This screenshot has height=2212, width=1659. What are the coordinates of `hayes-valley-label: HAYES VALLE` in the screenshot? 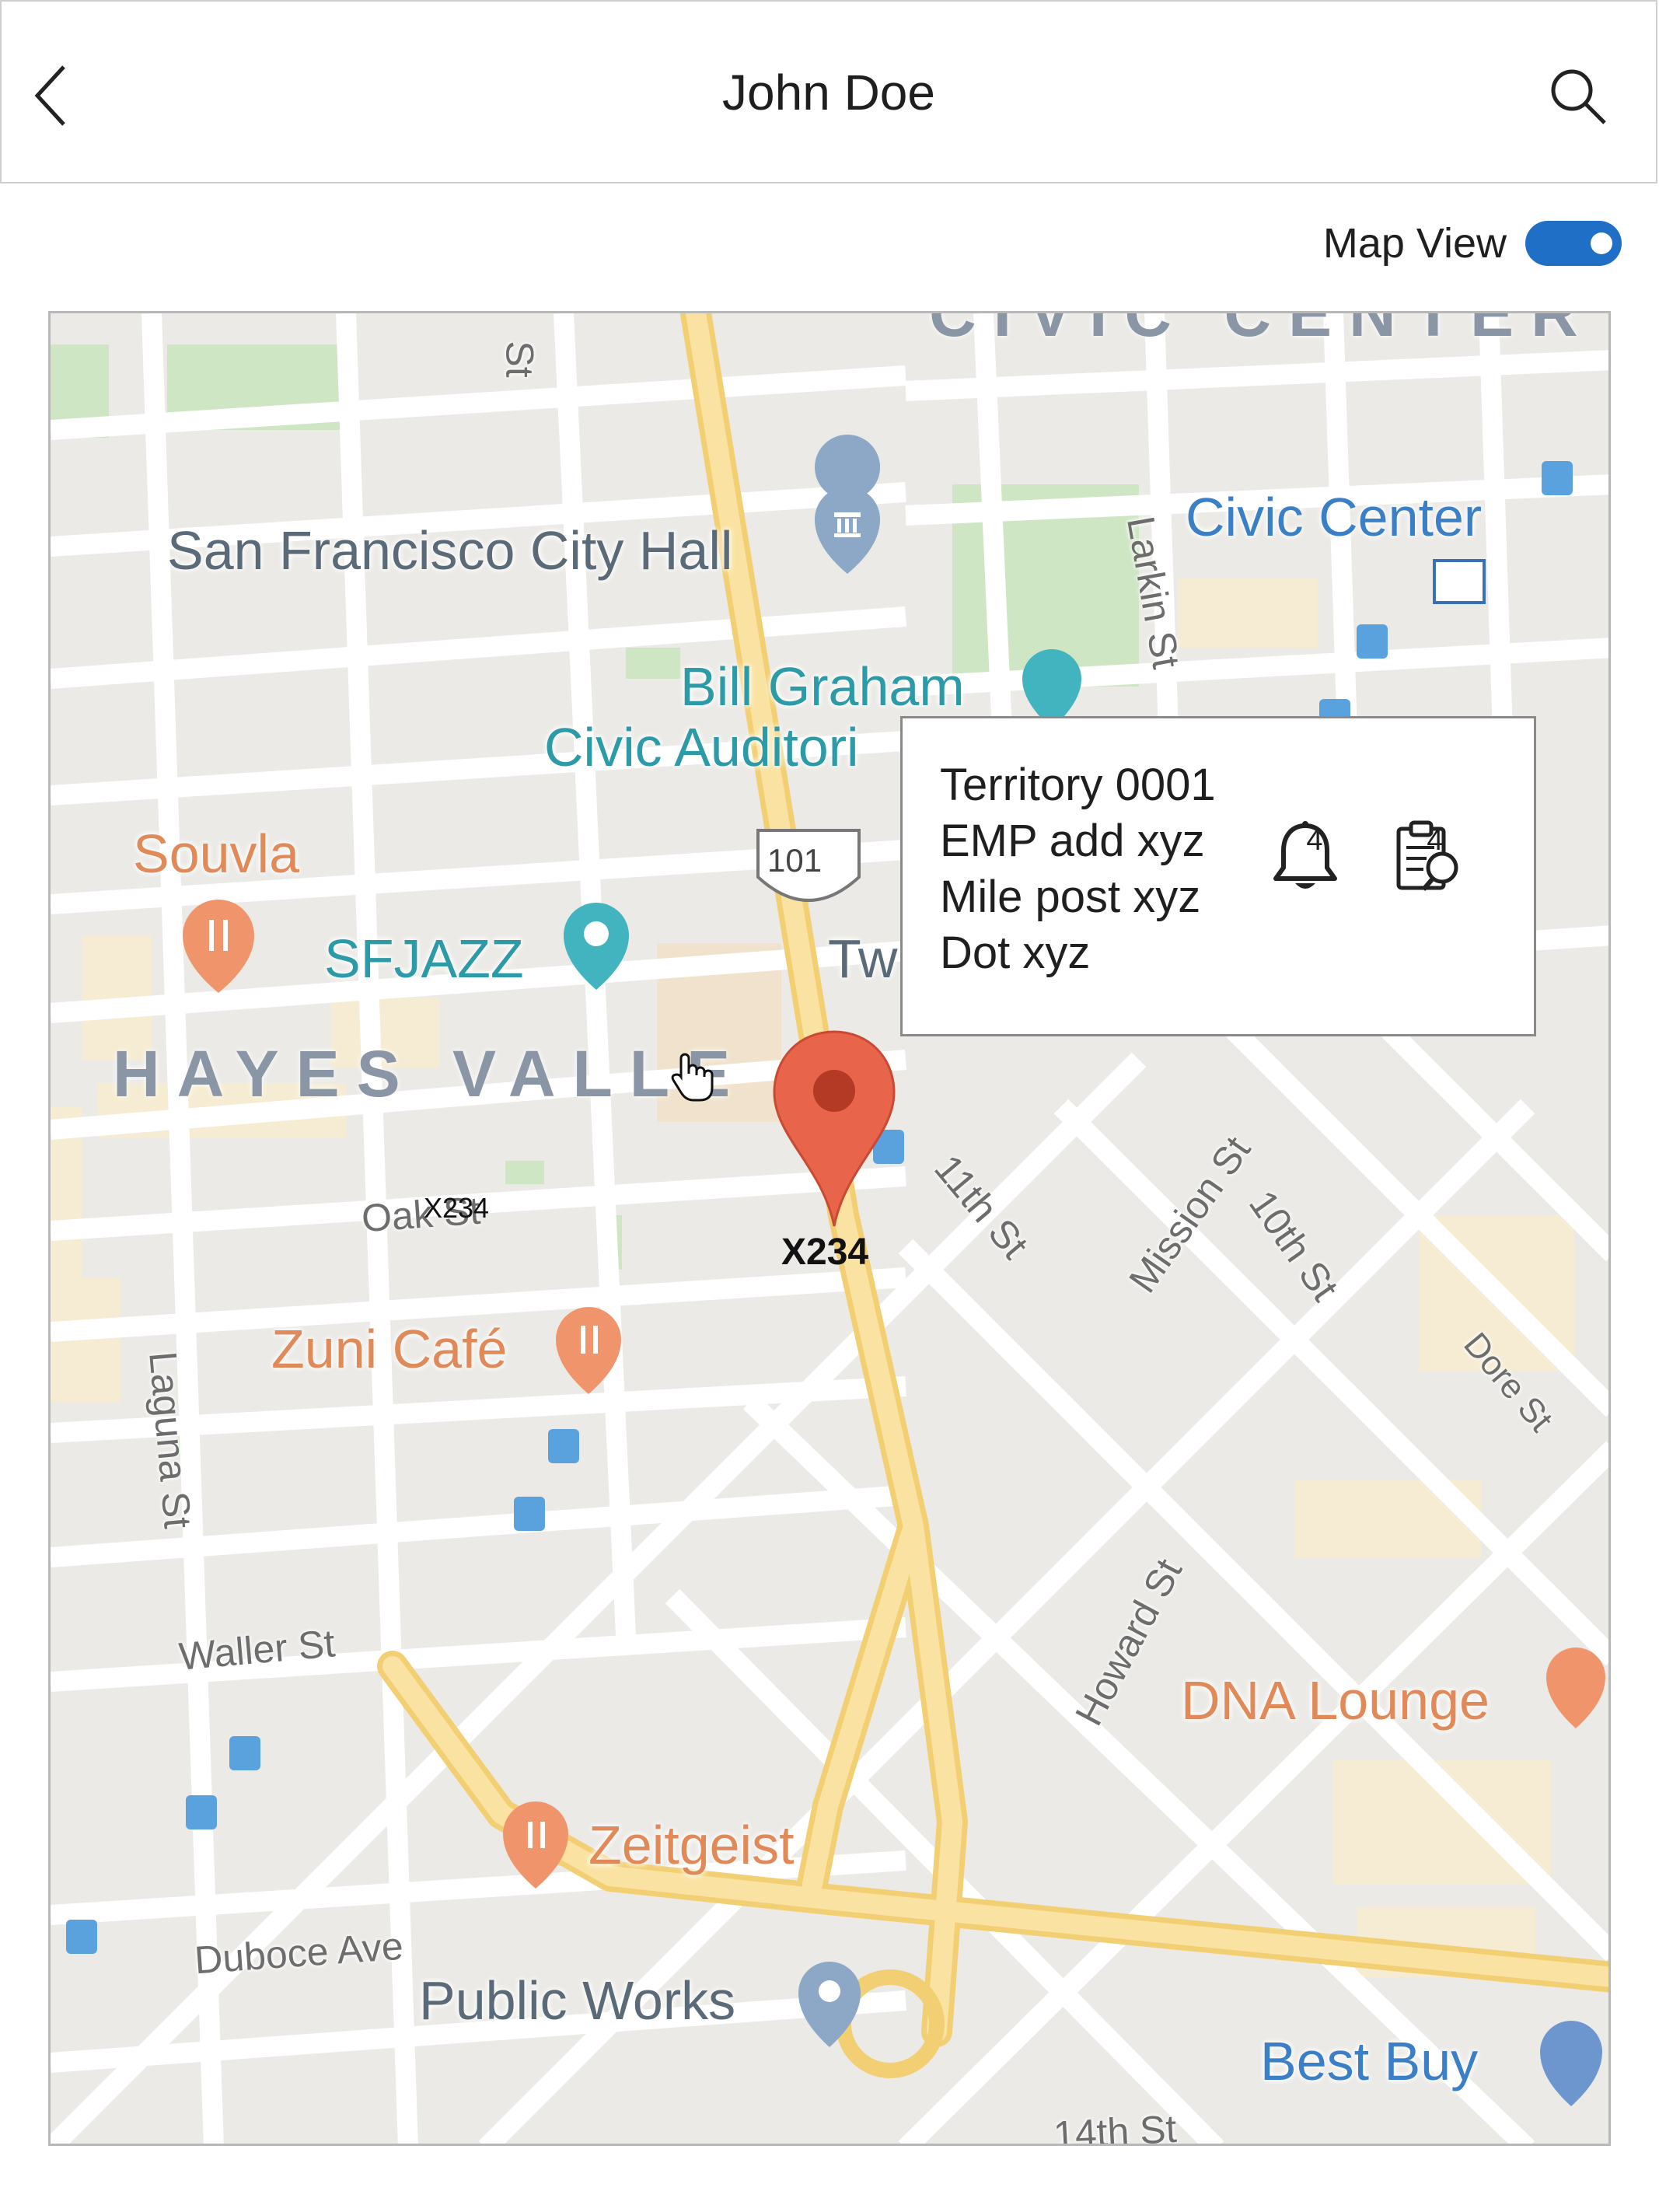 It's located at (430, 1073).